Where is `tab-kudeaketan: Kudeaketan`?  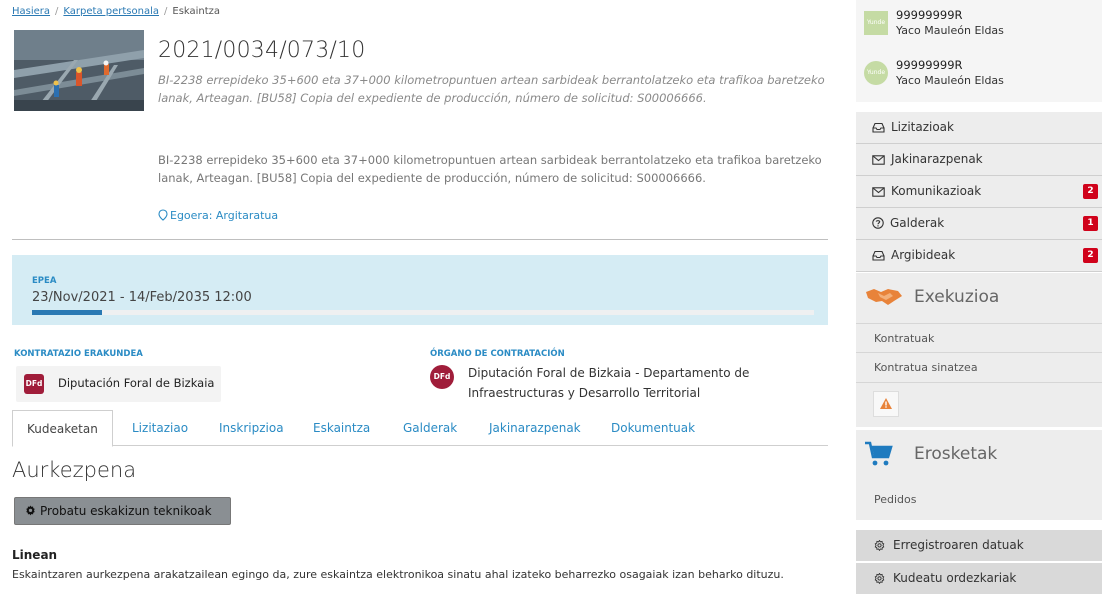
tab-kudeaketan: Kudeaketan is located at coordinates (62, 428).